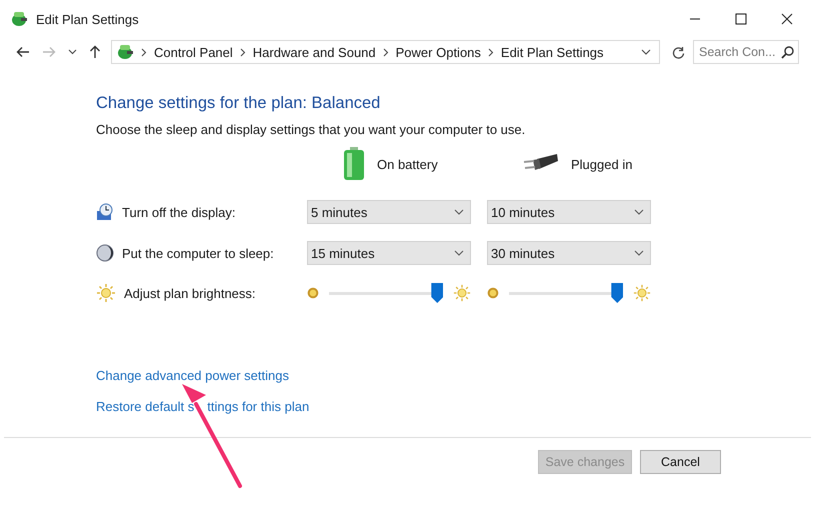  Describe the element at coordinates (95, 52) in the screenshot. I see `up-arrow-icon` at that location.